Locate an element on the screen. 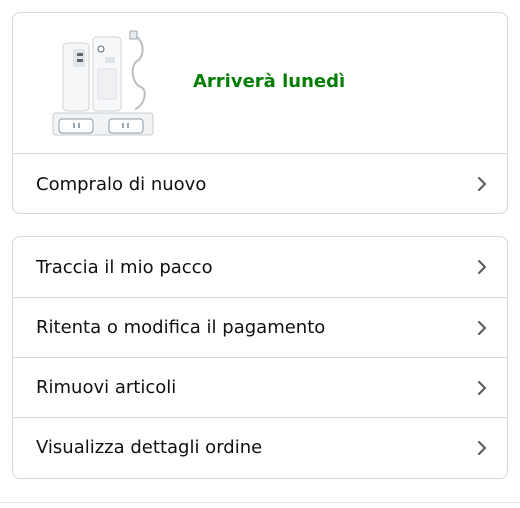  buy-again-label: Compralo di nuovo is located at coordinates (121, 184).